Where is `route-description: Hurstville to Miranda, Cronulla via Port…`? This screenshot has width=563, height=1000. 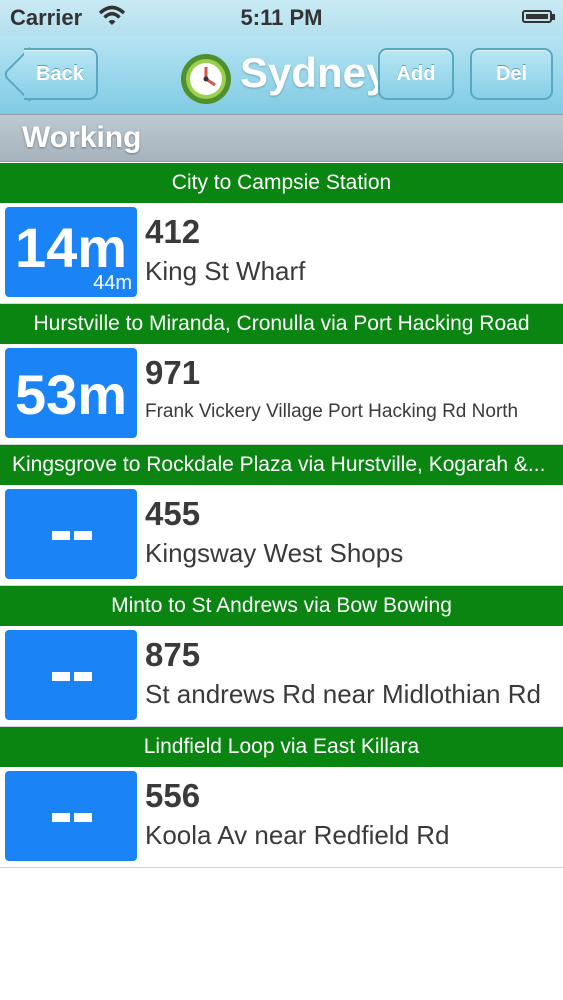 route-description: Hurstville to Miranda, Cronulla via Port… is located at coordinates (281, 324).